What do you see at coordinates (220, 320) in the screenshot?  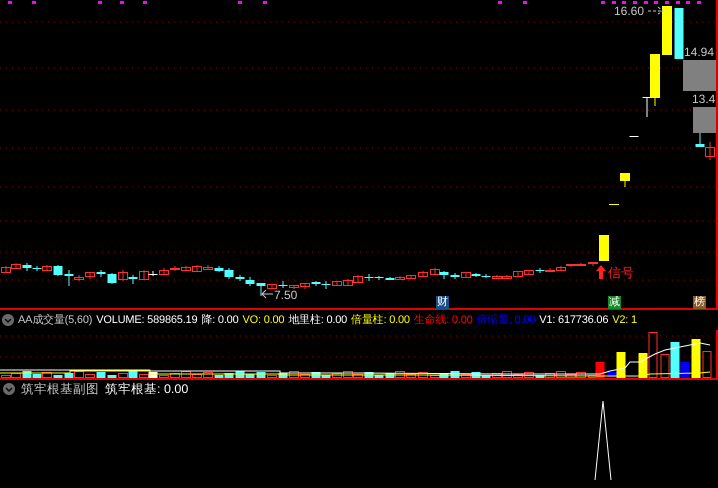 I see `indicator-value: 降: 0.00` at bounding box center [220, 320].